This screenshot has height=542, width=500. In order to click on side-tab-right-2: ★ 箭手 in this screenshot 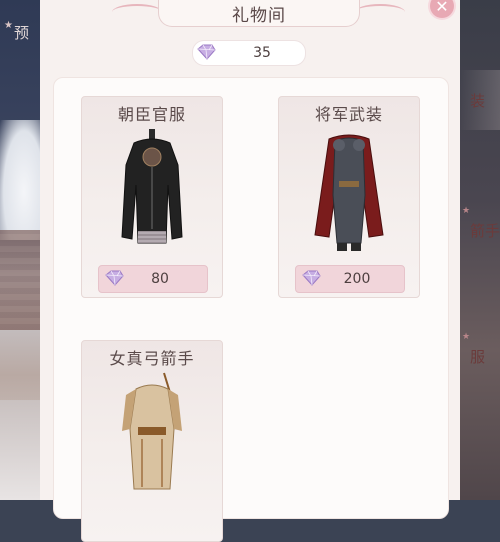, I will do `click(479, 230)`.